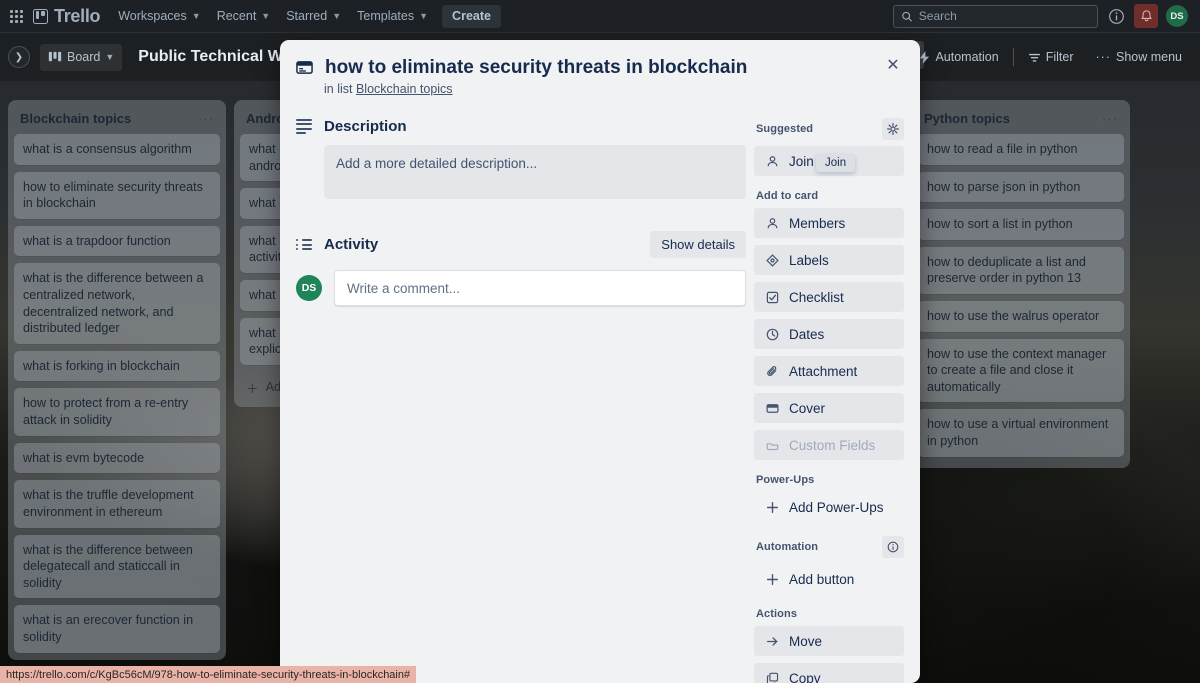 The image size is (1200, 683). I want to click on search-icon, so click(907, 16).